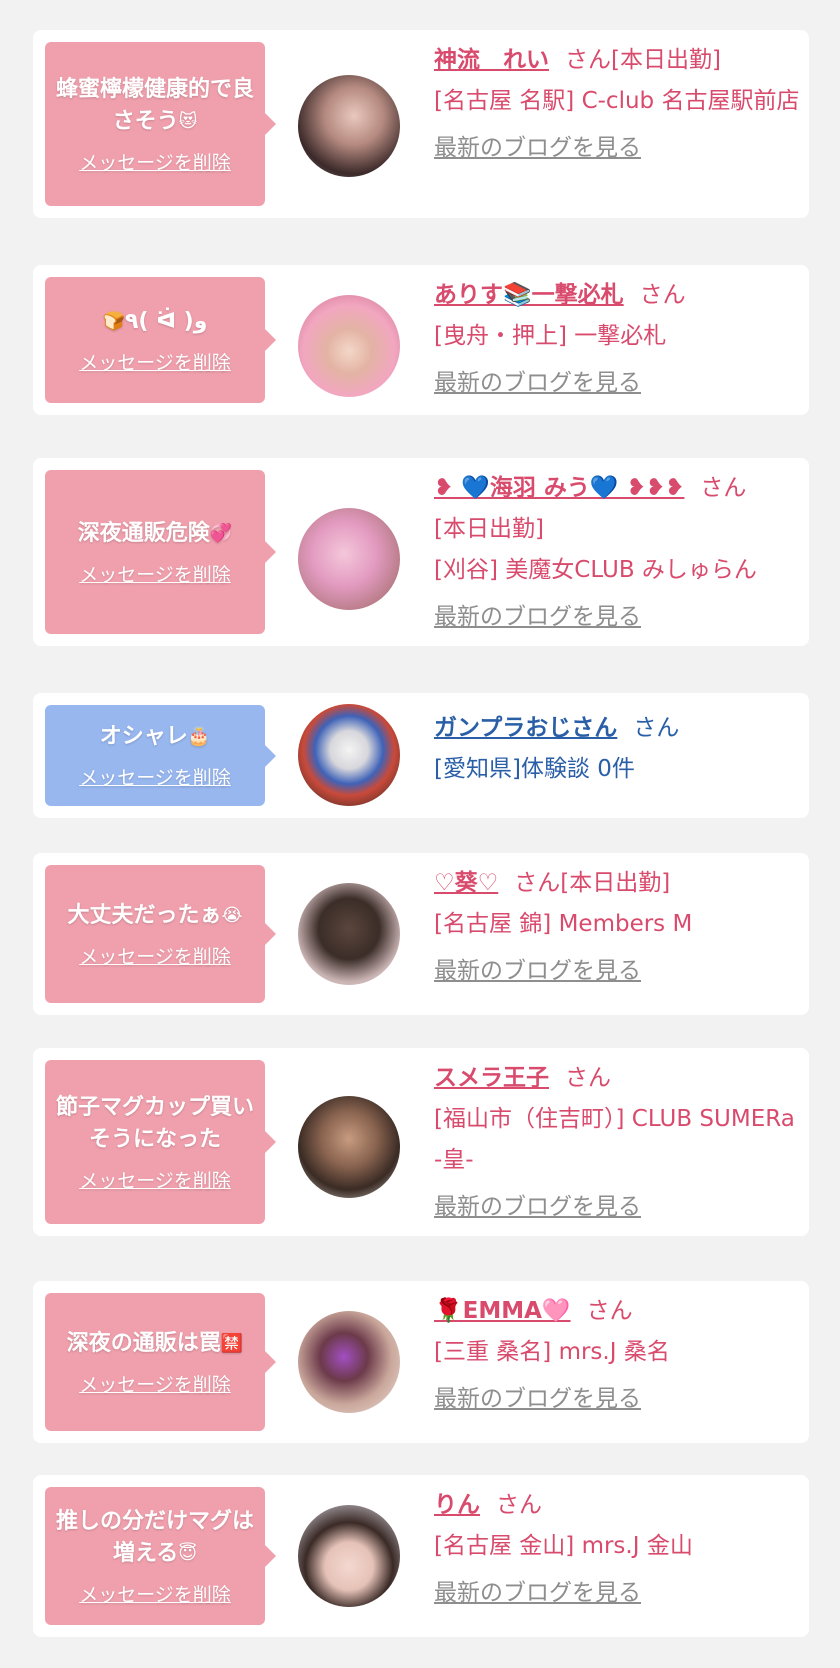  I want to click on profile-info: ありす📚一撃必札 さん [曳舟・押上] 一撃必札 最新のブログを見る, so click(619, 339).